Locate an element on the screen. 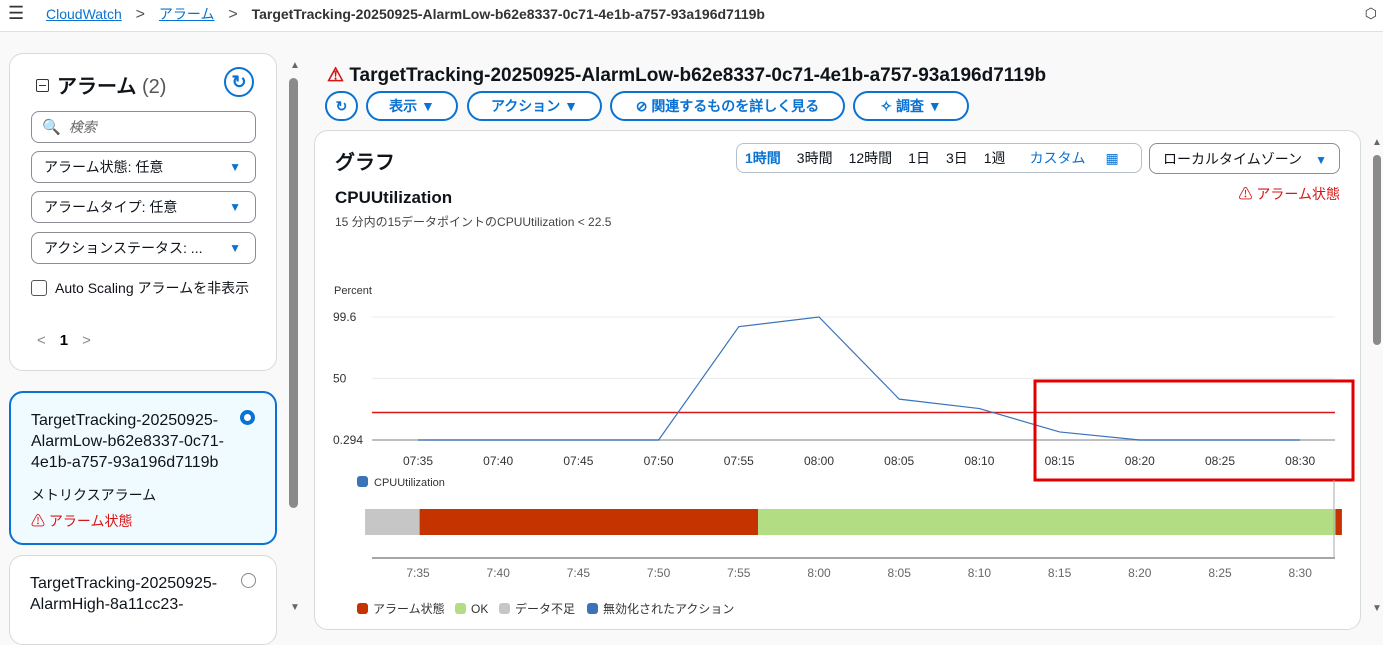 The height and width of the screenshot is (645, 1383). timeline-segment-insufficient is located at coordinates (392, 522).